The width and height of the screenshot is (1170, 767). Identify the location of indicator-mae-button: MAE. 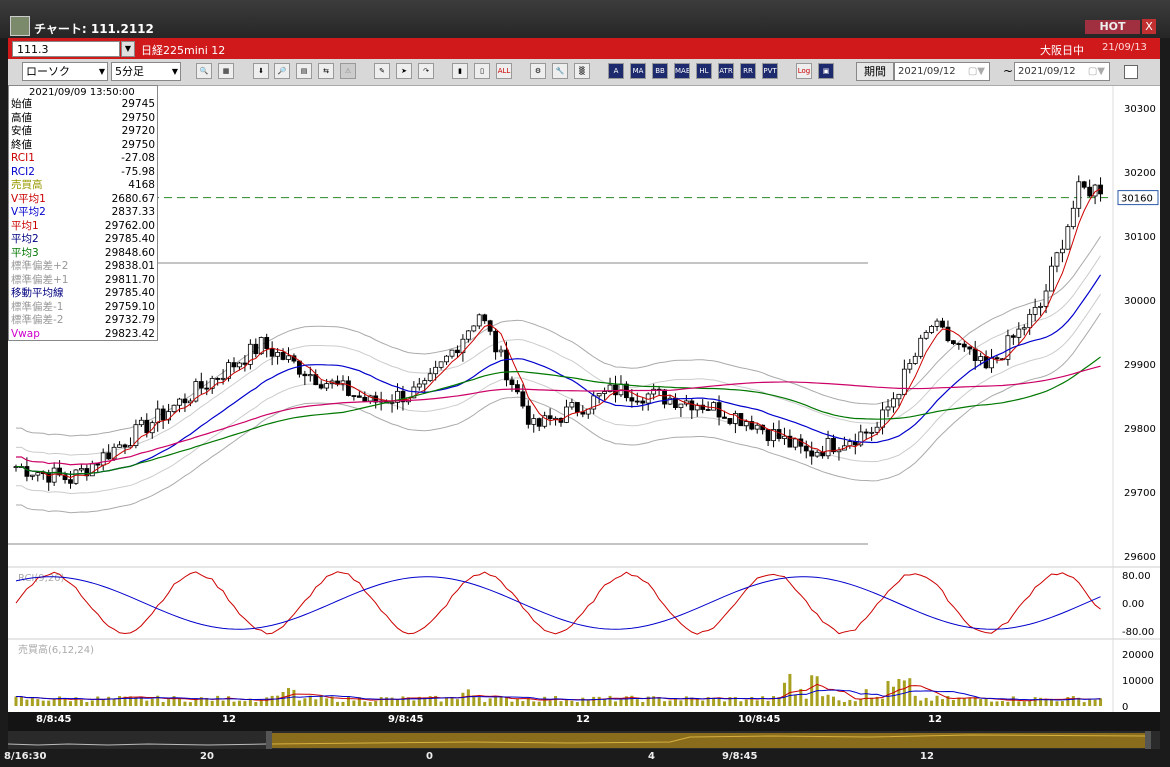
(682, 71).